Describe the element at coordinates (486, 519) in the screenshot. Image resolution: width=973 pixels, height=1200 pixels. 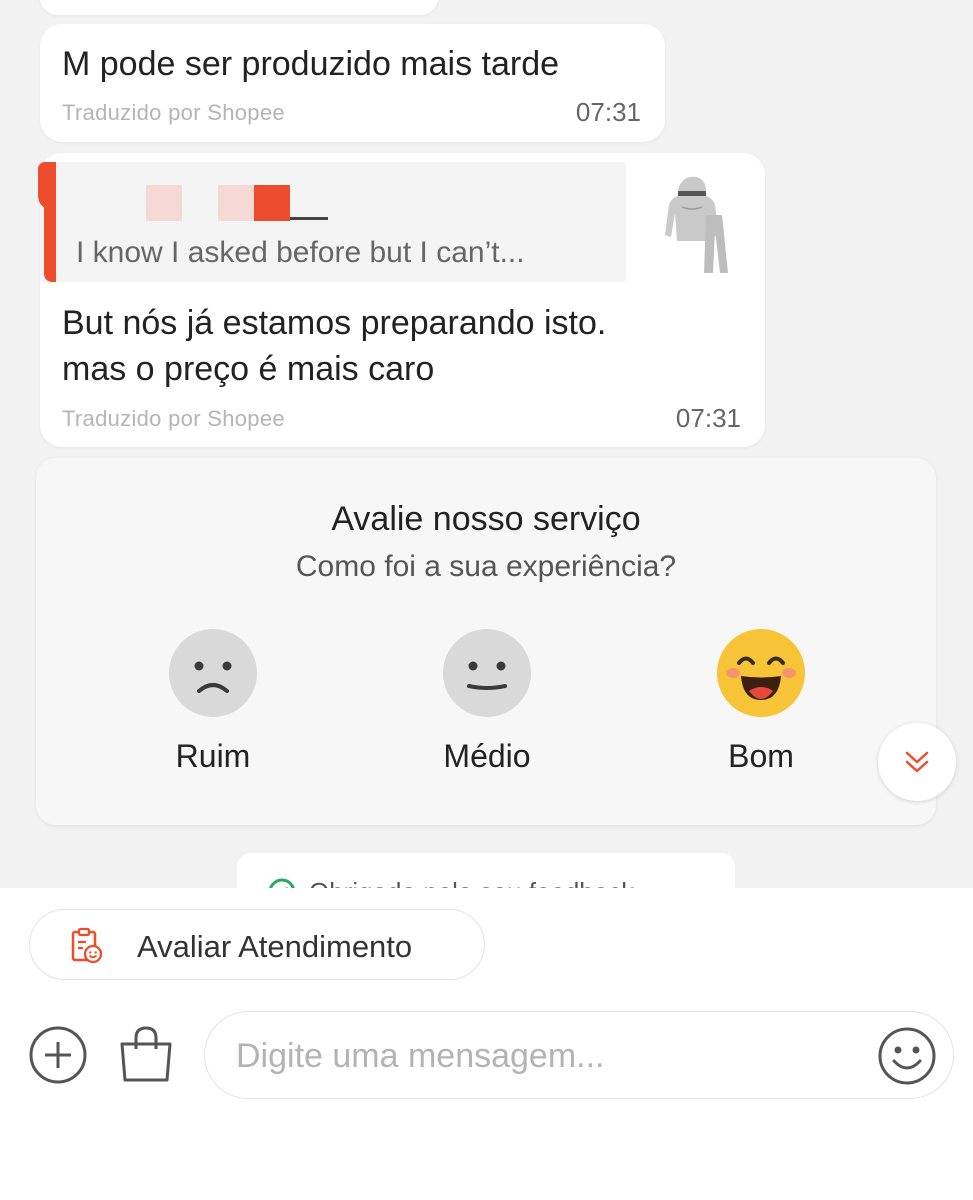
I see `rating-title: Avalie nosso serviço` at that location.